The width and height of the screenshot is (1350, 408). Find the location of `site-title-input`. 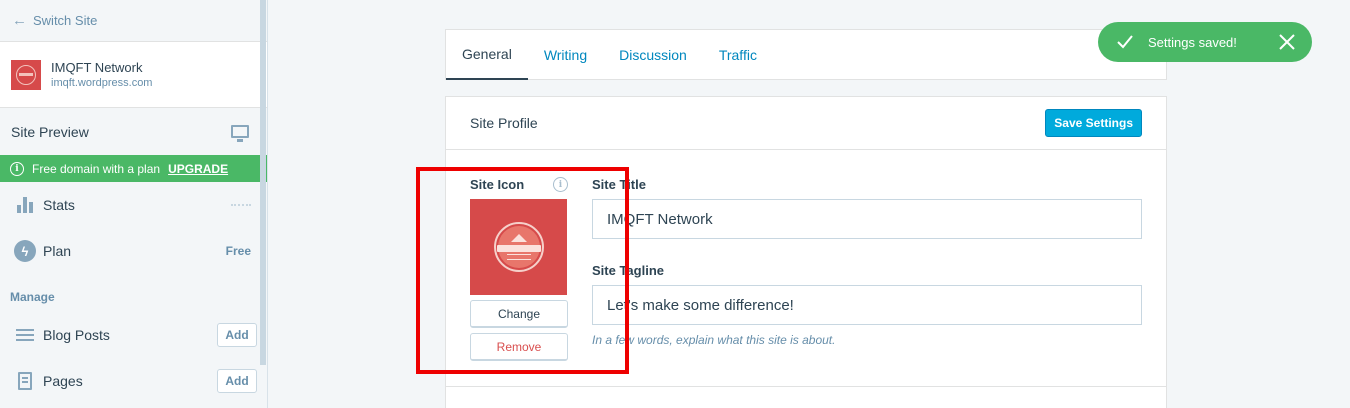

site-title-input is located at coordinates (867, 219).